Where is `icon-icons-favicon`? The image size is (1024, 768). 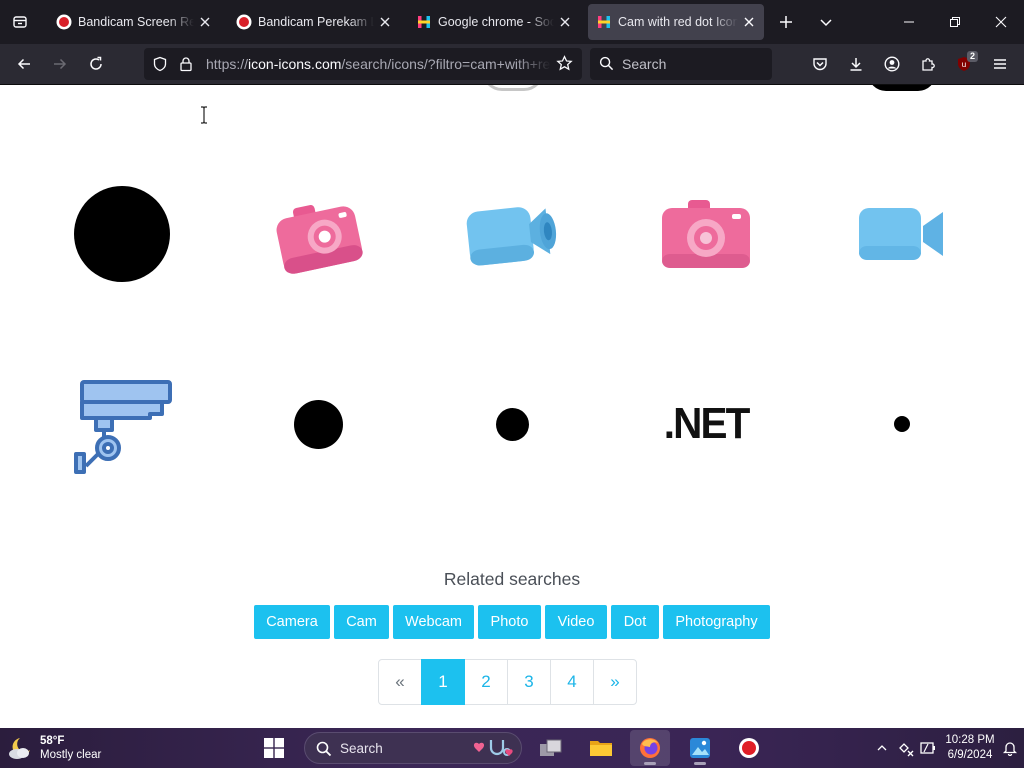 icon-icons-favicon is located at coordinates (424, 22).